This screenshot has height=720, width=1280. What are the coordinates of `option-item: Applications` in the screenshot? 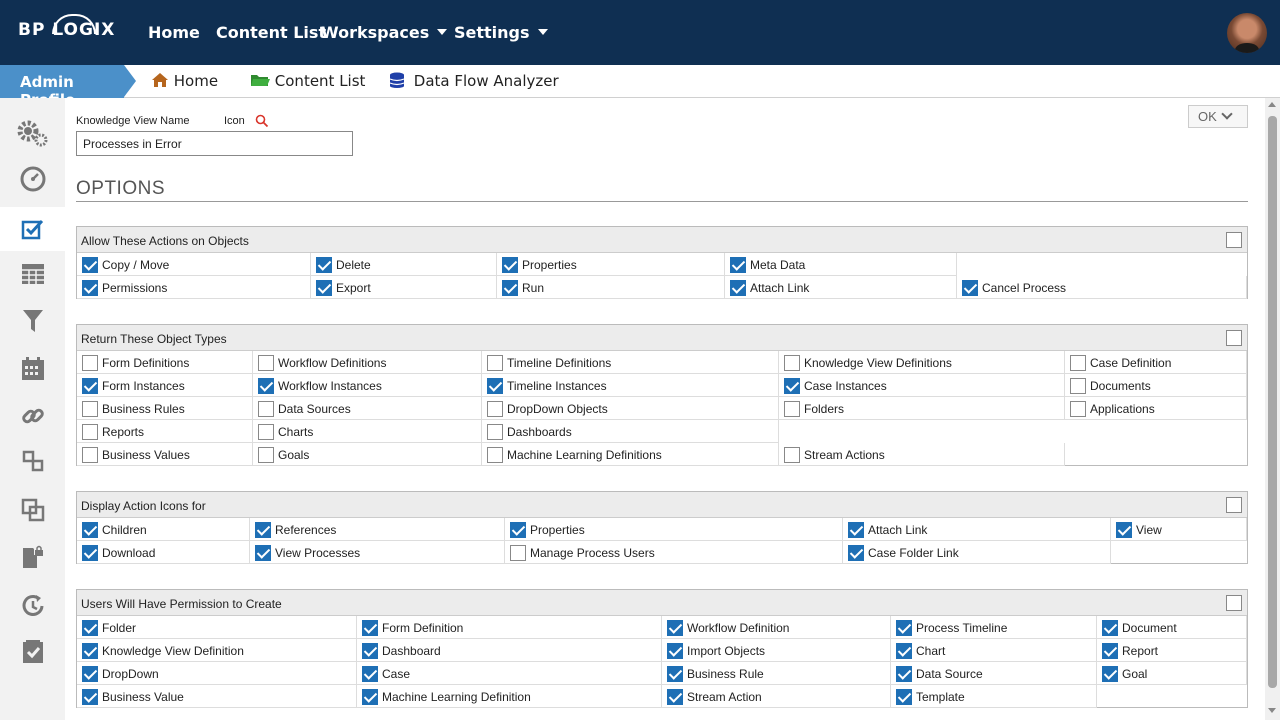 It's located at (1156, 408).